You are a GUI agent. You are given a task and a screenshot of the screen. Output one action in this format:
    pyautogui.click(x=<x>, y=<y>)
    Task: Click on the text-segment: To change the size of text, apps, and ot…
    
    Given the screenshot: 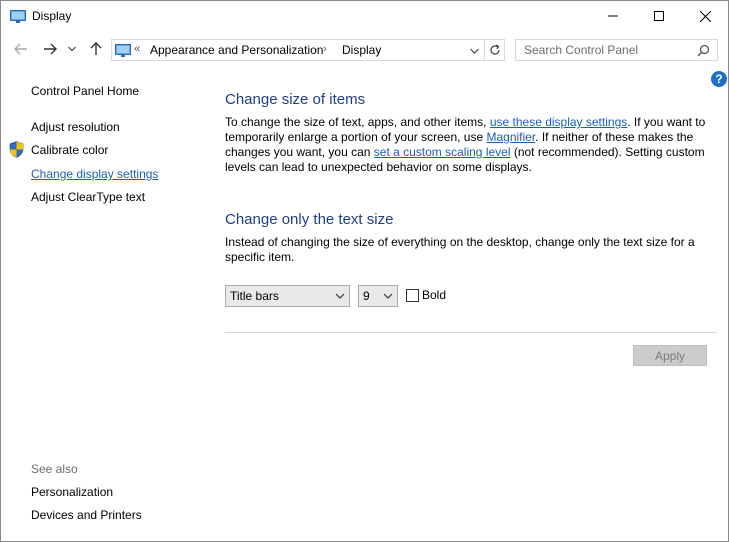 What is the action you would take?
    pyautogui.click(x=357, y=122)
    